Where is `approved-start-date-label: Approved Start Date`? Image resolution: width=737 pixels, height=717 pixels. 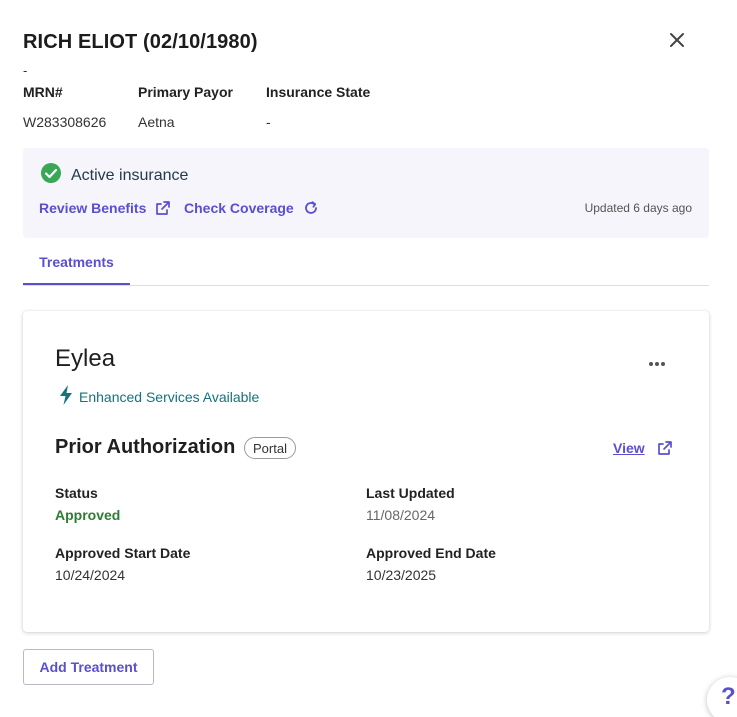
approved-start-date-label: Approved Start Date is located at coordinates (123, 553).